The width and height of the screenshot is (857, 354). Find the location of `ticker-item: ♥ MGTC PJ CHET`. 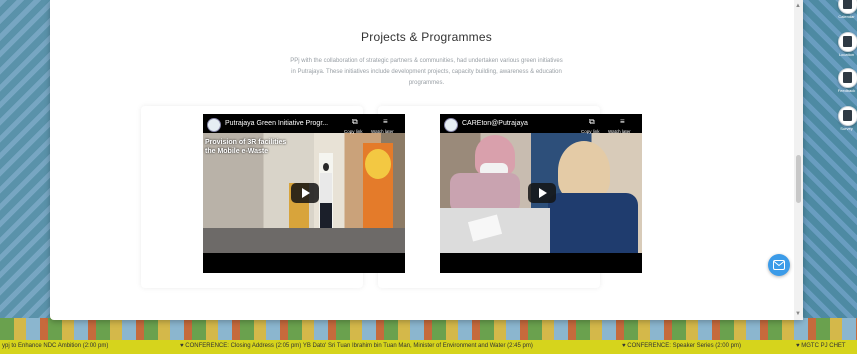

ticker-item: ♥ MGTC PJ CHET is located at coordinates (821, 346).